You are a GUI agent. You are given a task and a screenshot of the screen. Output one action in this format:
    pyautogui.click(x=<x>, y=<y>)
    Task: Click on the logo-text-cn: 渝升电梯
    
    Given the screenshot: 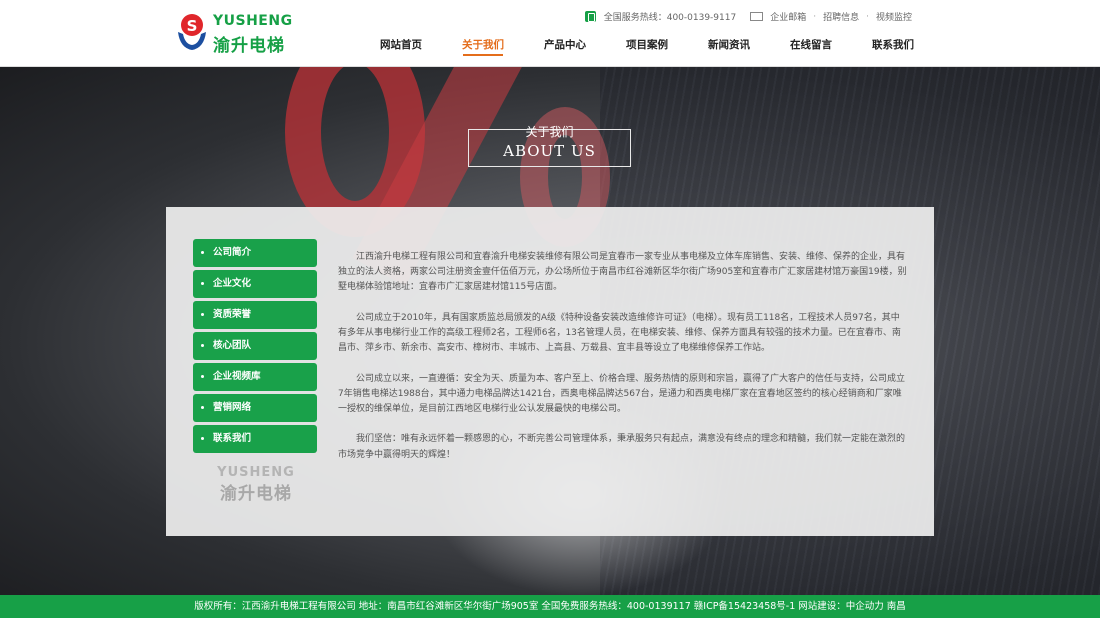 What is the action you would take?
    pyautogui.click(x=249, y=46)
    